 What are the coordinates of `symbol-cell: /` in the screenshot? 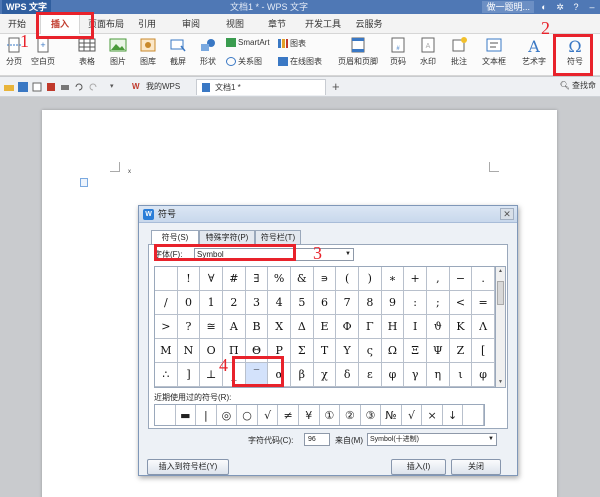 It's located at (166, 303).